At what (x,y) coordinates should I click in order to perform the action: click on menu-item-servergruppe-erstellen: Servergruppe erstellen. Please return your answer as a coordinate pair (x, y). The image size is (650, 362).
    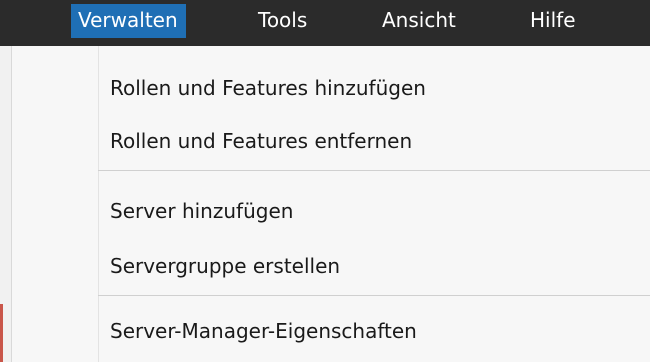
    Looking at the image, I should click on (225, 266).